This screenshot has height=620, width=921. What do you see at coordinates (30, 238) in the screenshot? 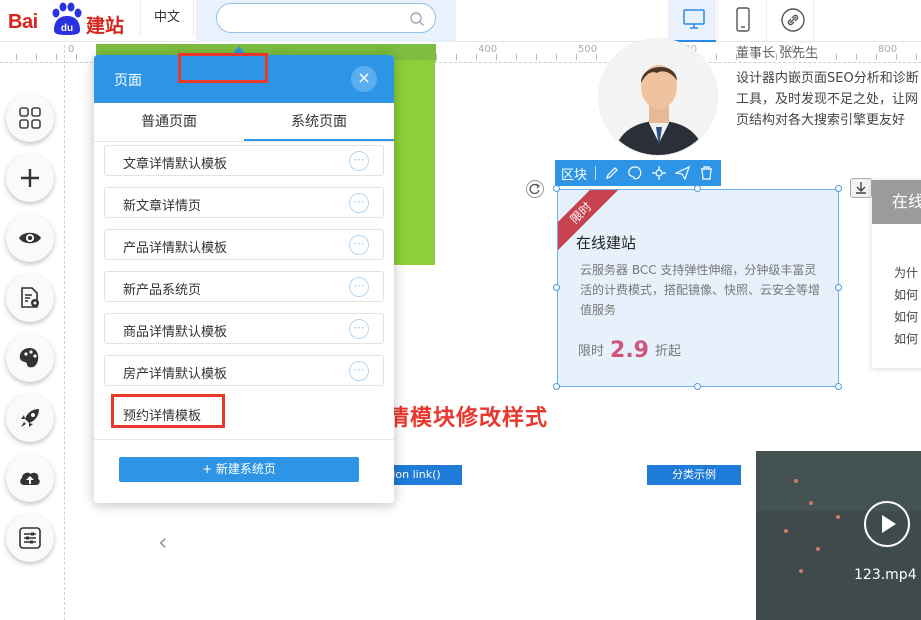
I see `preview-tool-button` at bounding box center [30, 238].